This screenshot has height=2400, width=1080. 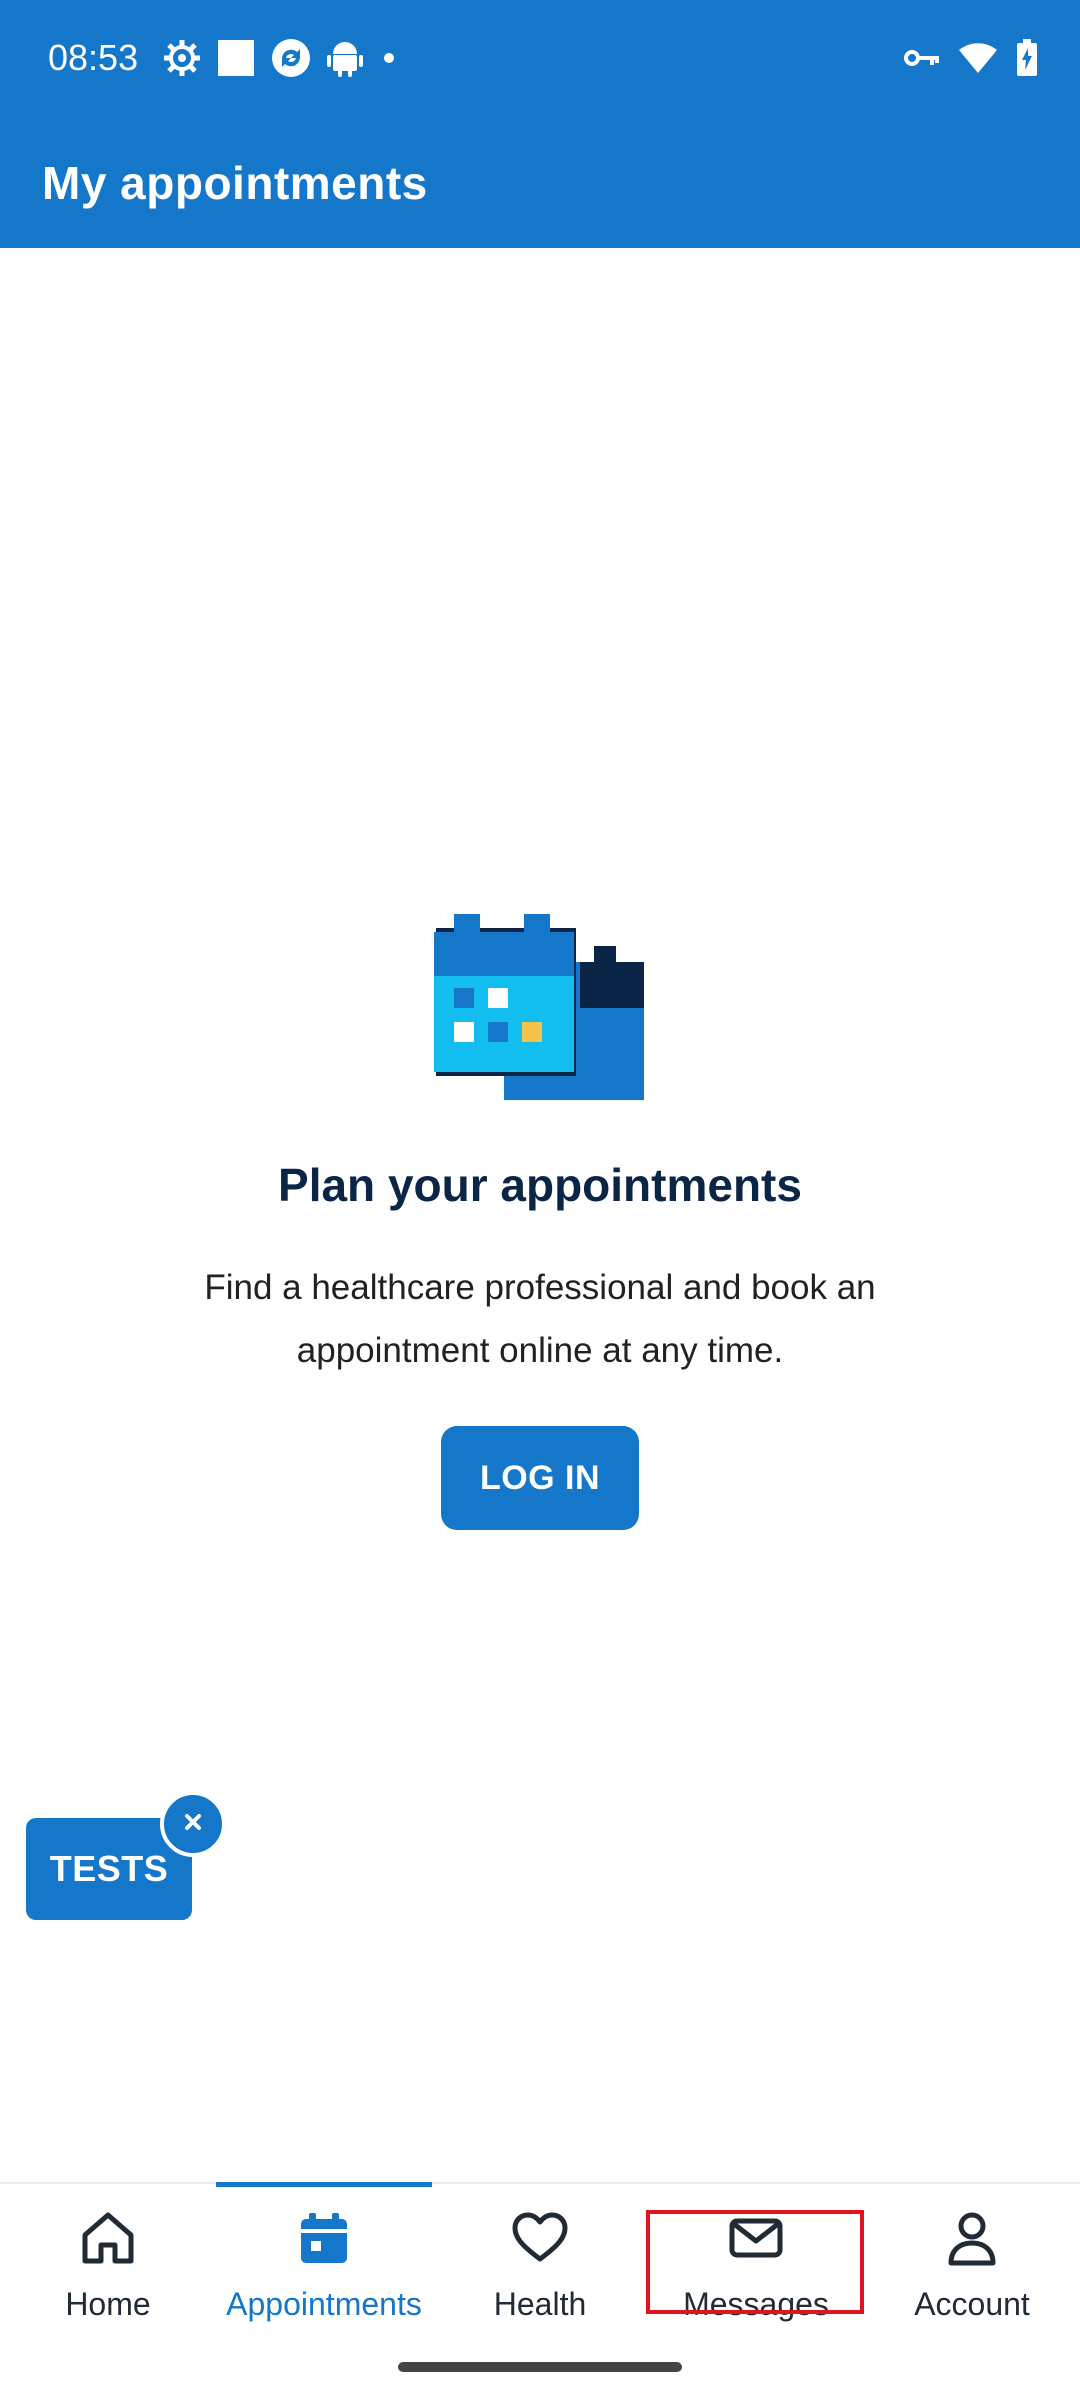 What do you see at coordinates (389, 58) in the screenshot?
I see `dot-icon` at bounding box center [389, 58].